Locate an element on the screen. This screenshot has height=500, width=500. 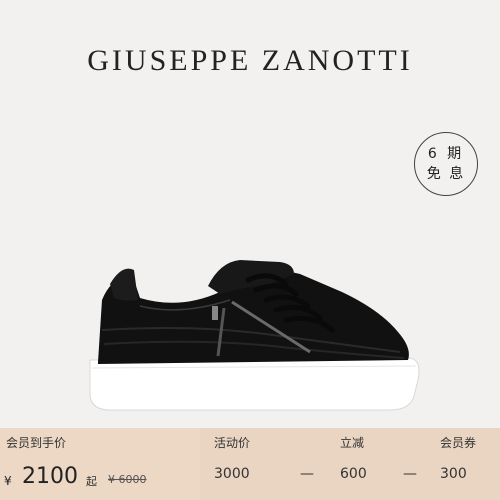
promo-price-column: 活动价 3000 is located at coordinates (259, 464).